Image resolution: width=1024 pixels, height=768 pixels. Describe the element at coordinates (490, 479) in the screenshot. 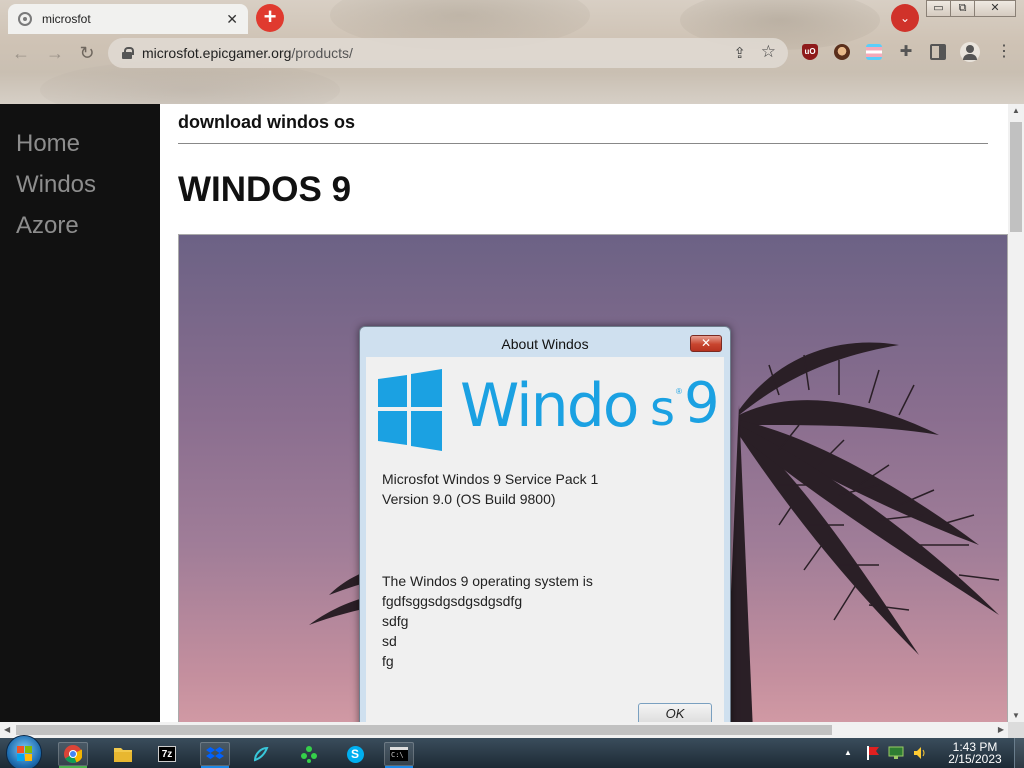

I see `product-name: Microsfot Windos 9 Service Pack 1` at that location.